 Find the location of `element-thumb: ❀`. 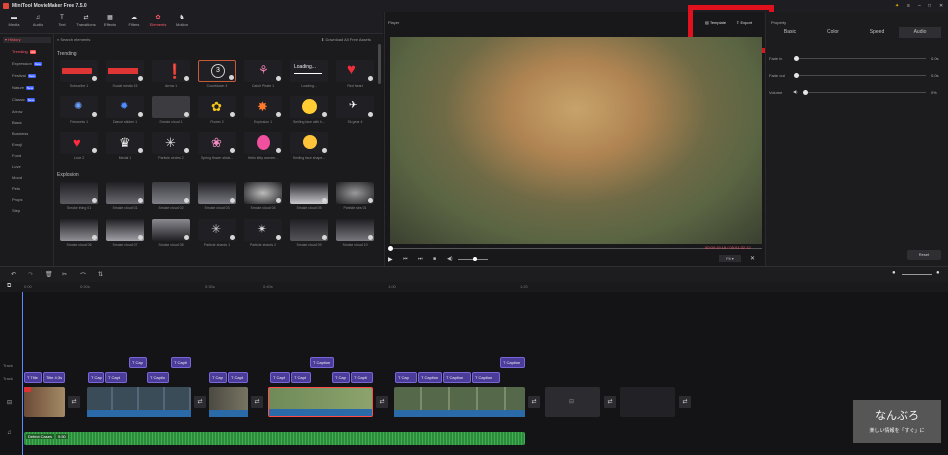

element-thumb: ❀ is located at coordinates (217, 143).